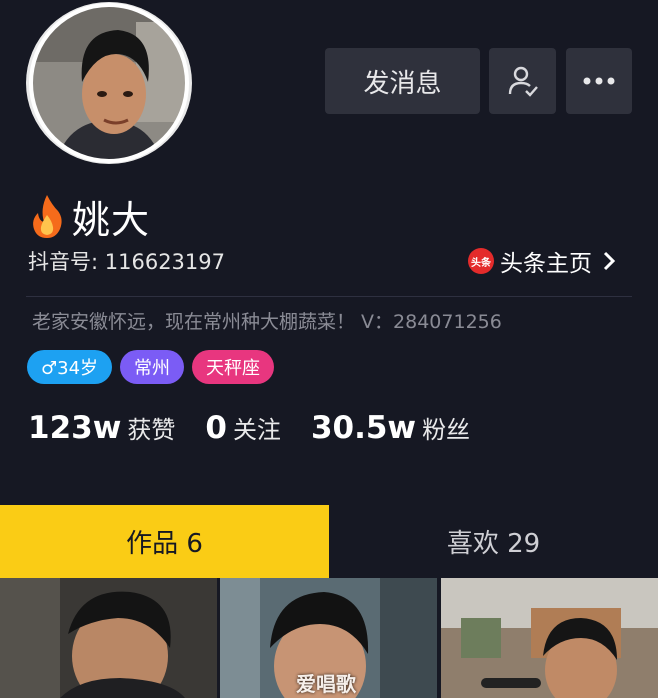  I want to click on chevron-right-icon, so click(609, 261).